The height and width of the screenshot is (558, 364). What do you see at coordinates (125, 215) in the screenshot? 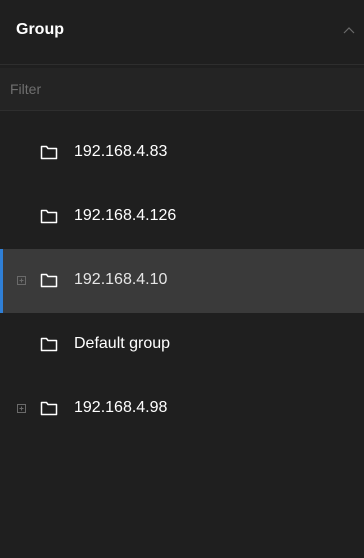
I see `tree-item-label: 192.168.4.126` at bounding box center [125, 215].